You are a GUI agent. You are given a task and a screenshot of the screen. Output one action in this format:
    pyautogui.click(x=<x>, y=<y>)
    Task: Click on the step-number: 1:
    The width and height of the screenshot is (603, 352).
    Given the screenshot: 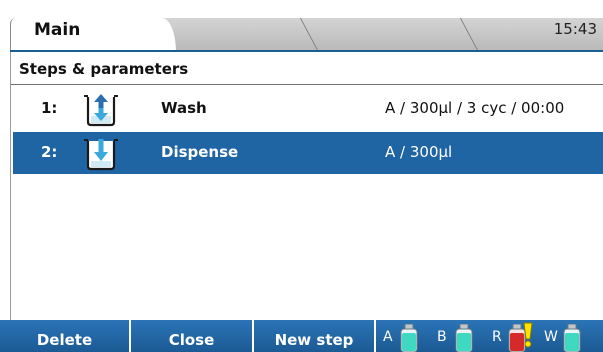 What is the action you would take?
    pyautogui.click(x=49, y=108)
    